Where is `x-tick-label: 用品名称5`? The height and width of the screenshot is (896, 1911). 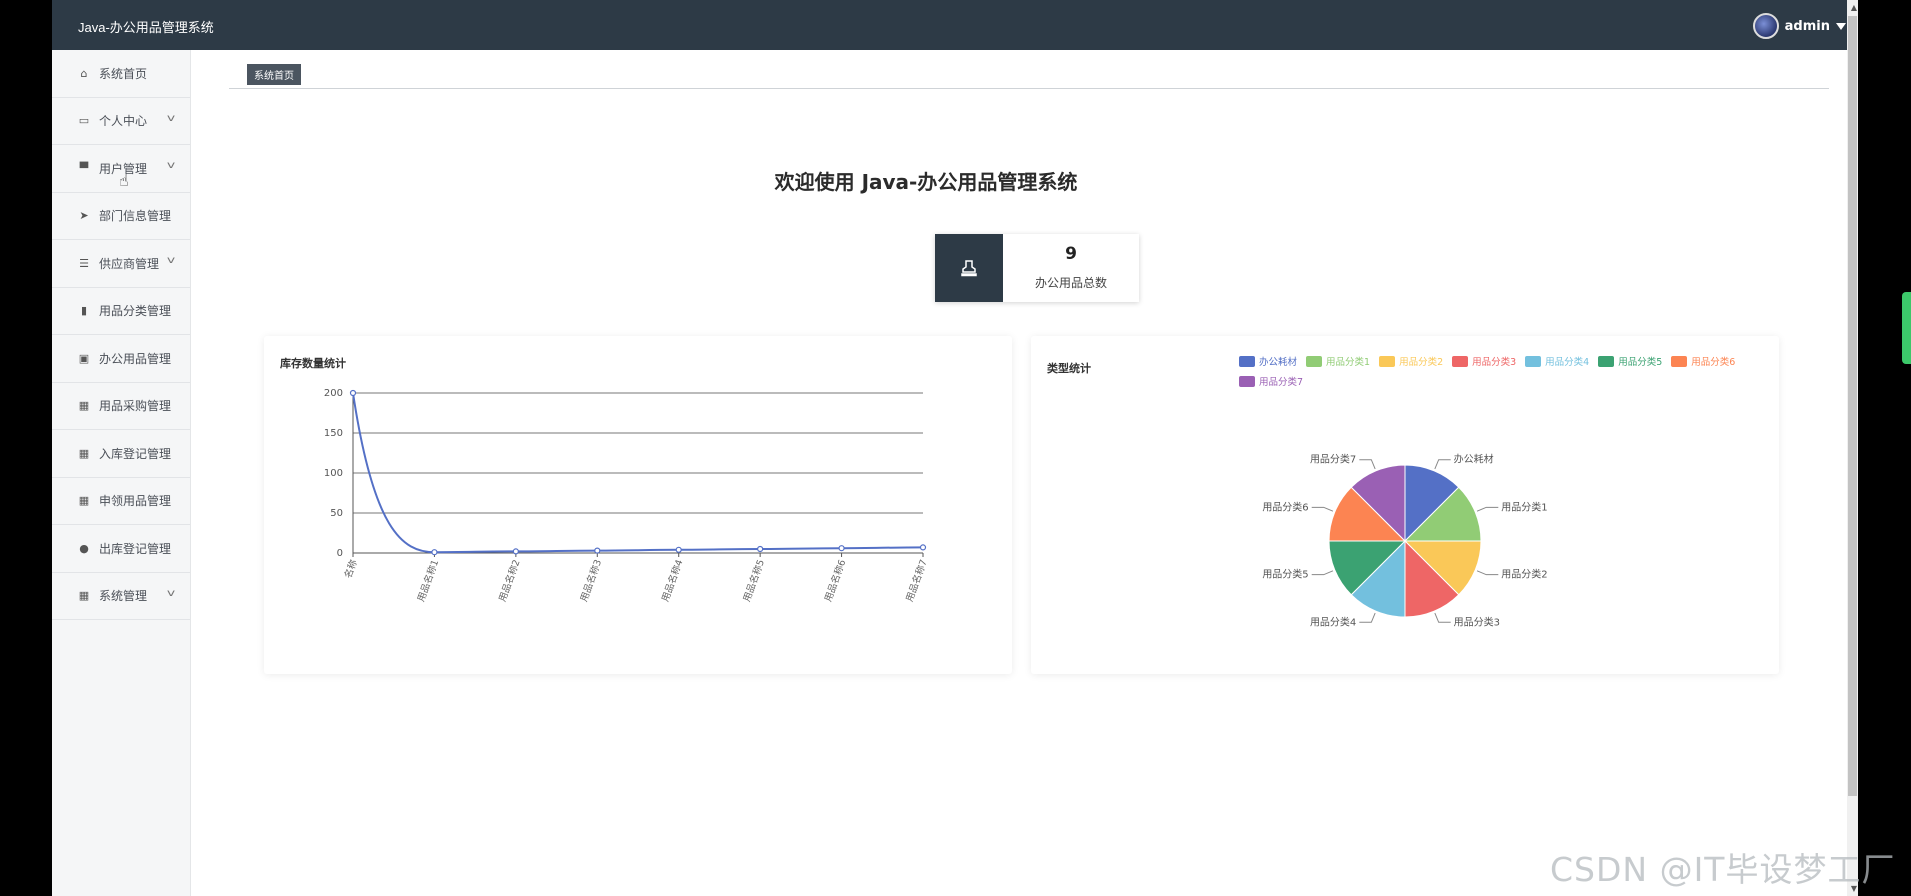 x-tick-label: 用品名称5 is located at coordinates (754, 580).